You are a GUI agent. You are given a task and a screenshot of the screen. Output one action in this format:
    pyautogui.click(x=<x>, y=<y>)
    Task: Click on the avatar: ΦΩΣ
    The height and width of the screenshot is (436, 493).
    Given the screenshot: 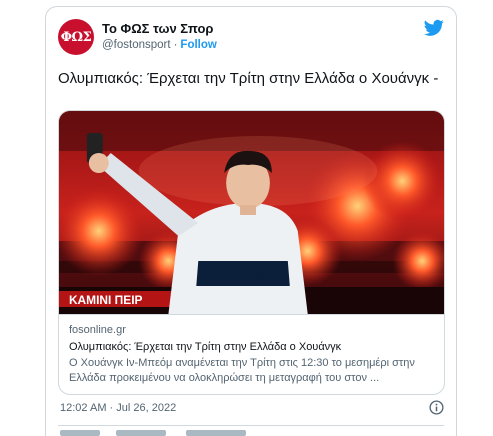 What is the action you would take?
    pyautogui.click(x=76, y=37)
    